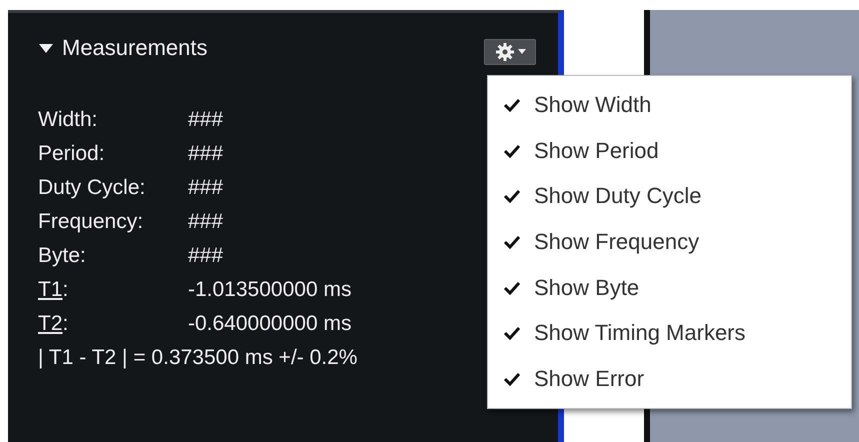 Image resolution: width=859 pixels, height=442 pixels. I want to click on triangle-icon, so click(46, 48).